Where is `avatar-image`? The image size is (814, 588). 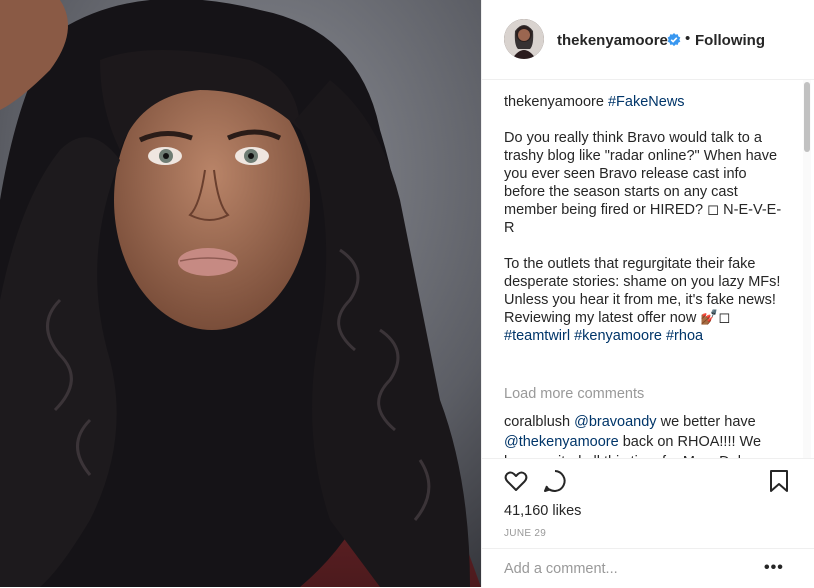 avatar-image is located at coordinates (524, 39).